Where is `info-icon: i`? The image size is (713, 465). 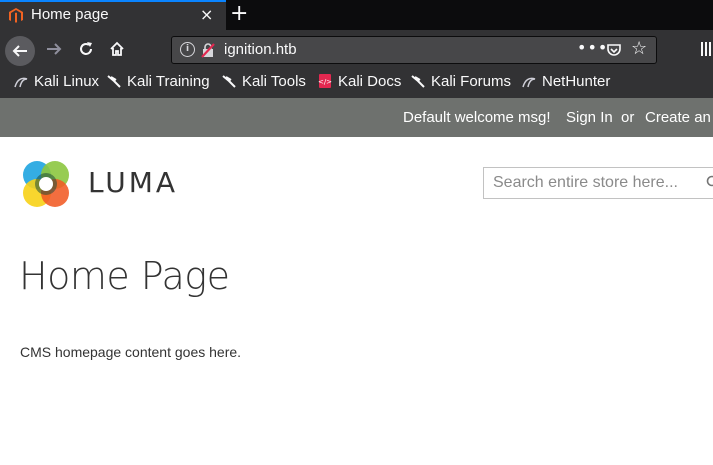
info-icon: i is located at coordinates (187, 49).